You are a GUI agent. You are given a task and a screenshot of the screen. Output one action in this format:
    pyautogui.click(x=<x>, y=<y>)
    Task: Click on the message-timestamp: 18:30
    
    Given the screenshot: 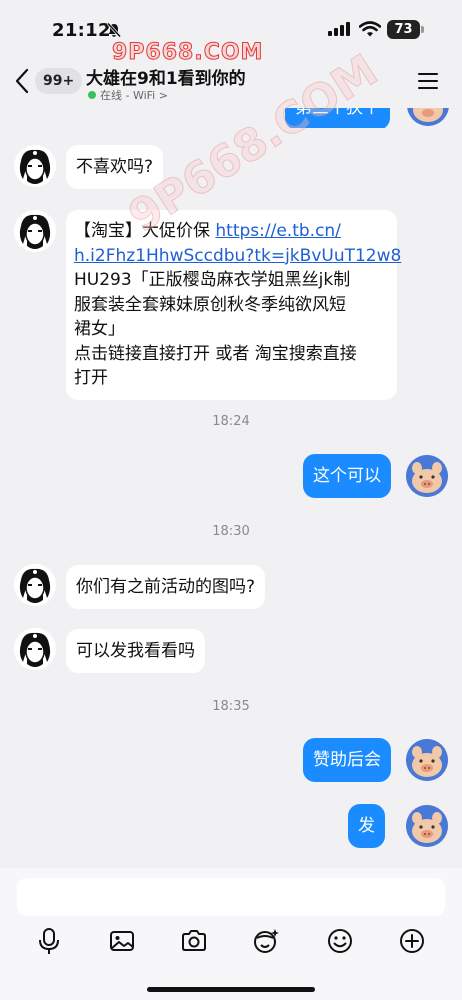 What is the action you would take?
    pyautogui.click(x=231, y=531)
    